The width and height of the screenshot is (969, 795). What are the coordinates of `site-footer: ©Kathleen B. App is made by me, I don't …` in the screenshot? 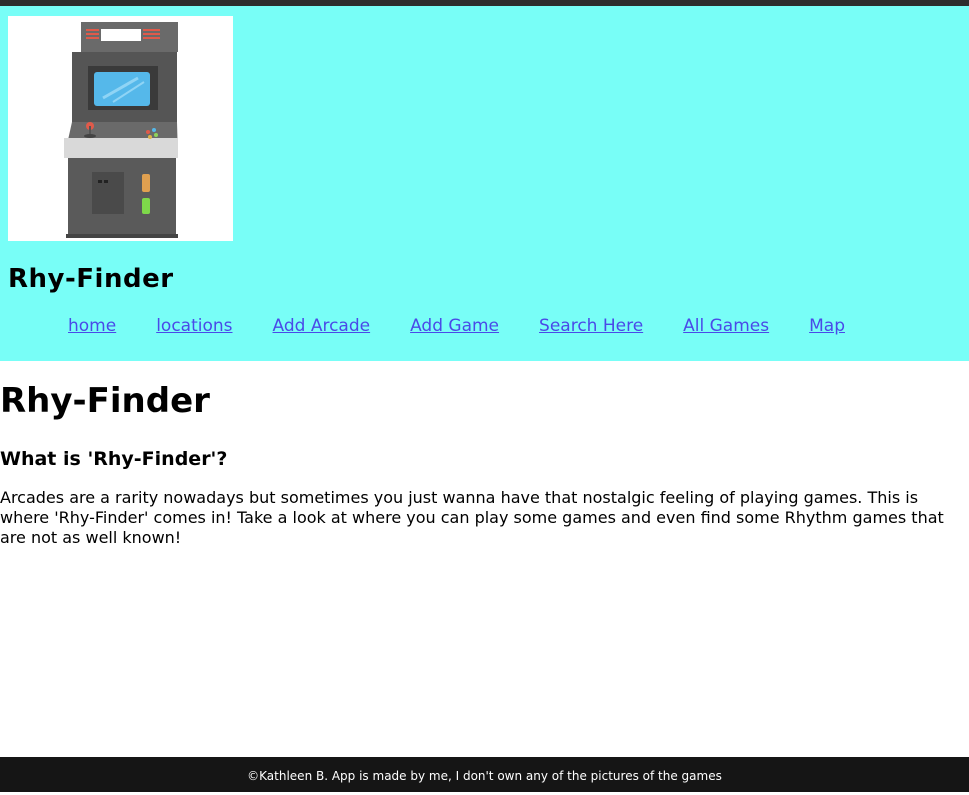 It's located at (484, 774).